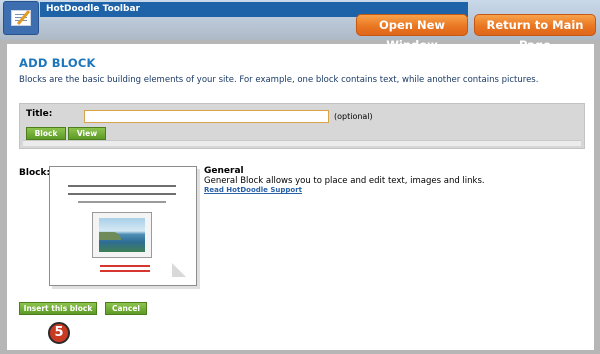 Image resolution: width=600 pixels, height=354 pixels. What do you see at coordinates (206, 116) in the screenshot?
I see `title-input` at bounding box center [206, 116].